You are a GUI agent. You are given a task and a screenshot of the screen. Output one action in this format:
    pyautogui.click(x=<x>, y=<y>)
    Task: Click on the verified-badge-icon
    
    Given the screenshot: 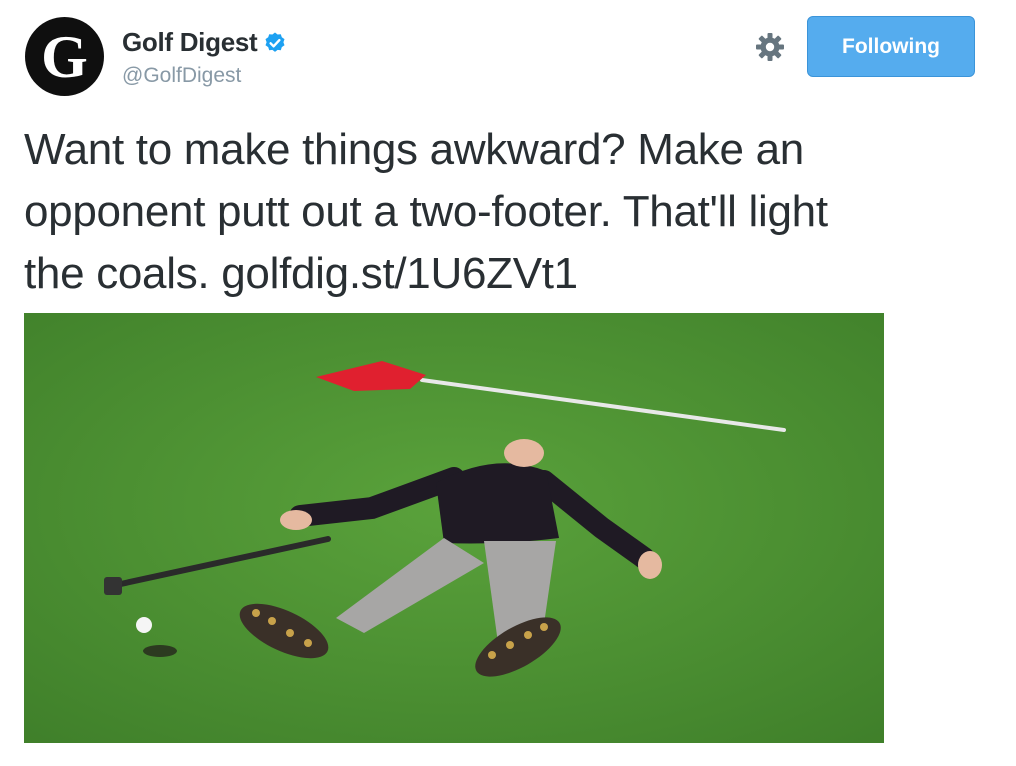 What is the action you would take?
    pyautogui.click(x=275, y=42)
    